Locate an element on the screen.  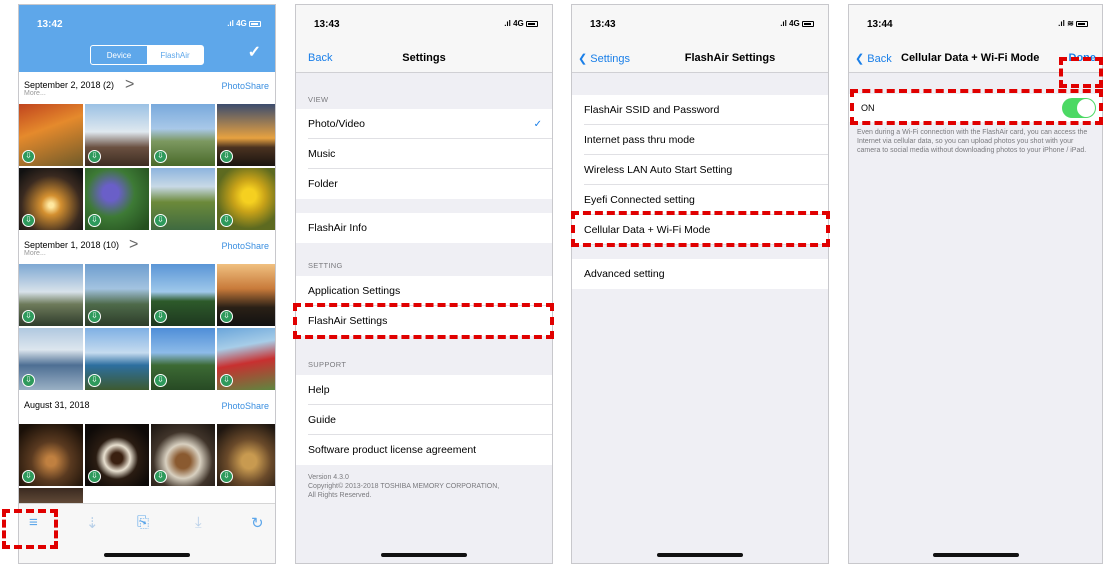
photo-header: 13:42 .ıl 4G Device FlashAir ✓ is located at coordinates (147, 38).